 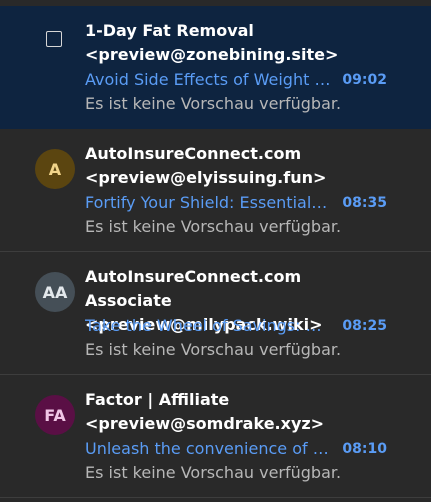 I want to click on sender-address: <preview@zonebining.site>, so click(x=212, y=54).